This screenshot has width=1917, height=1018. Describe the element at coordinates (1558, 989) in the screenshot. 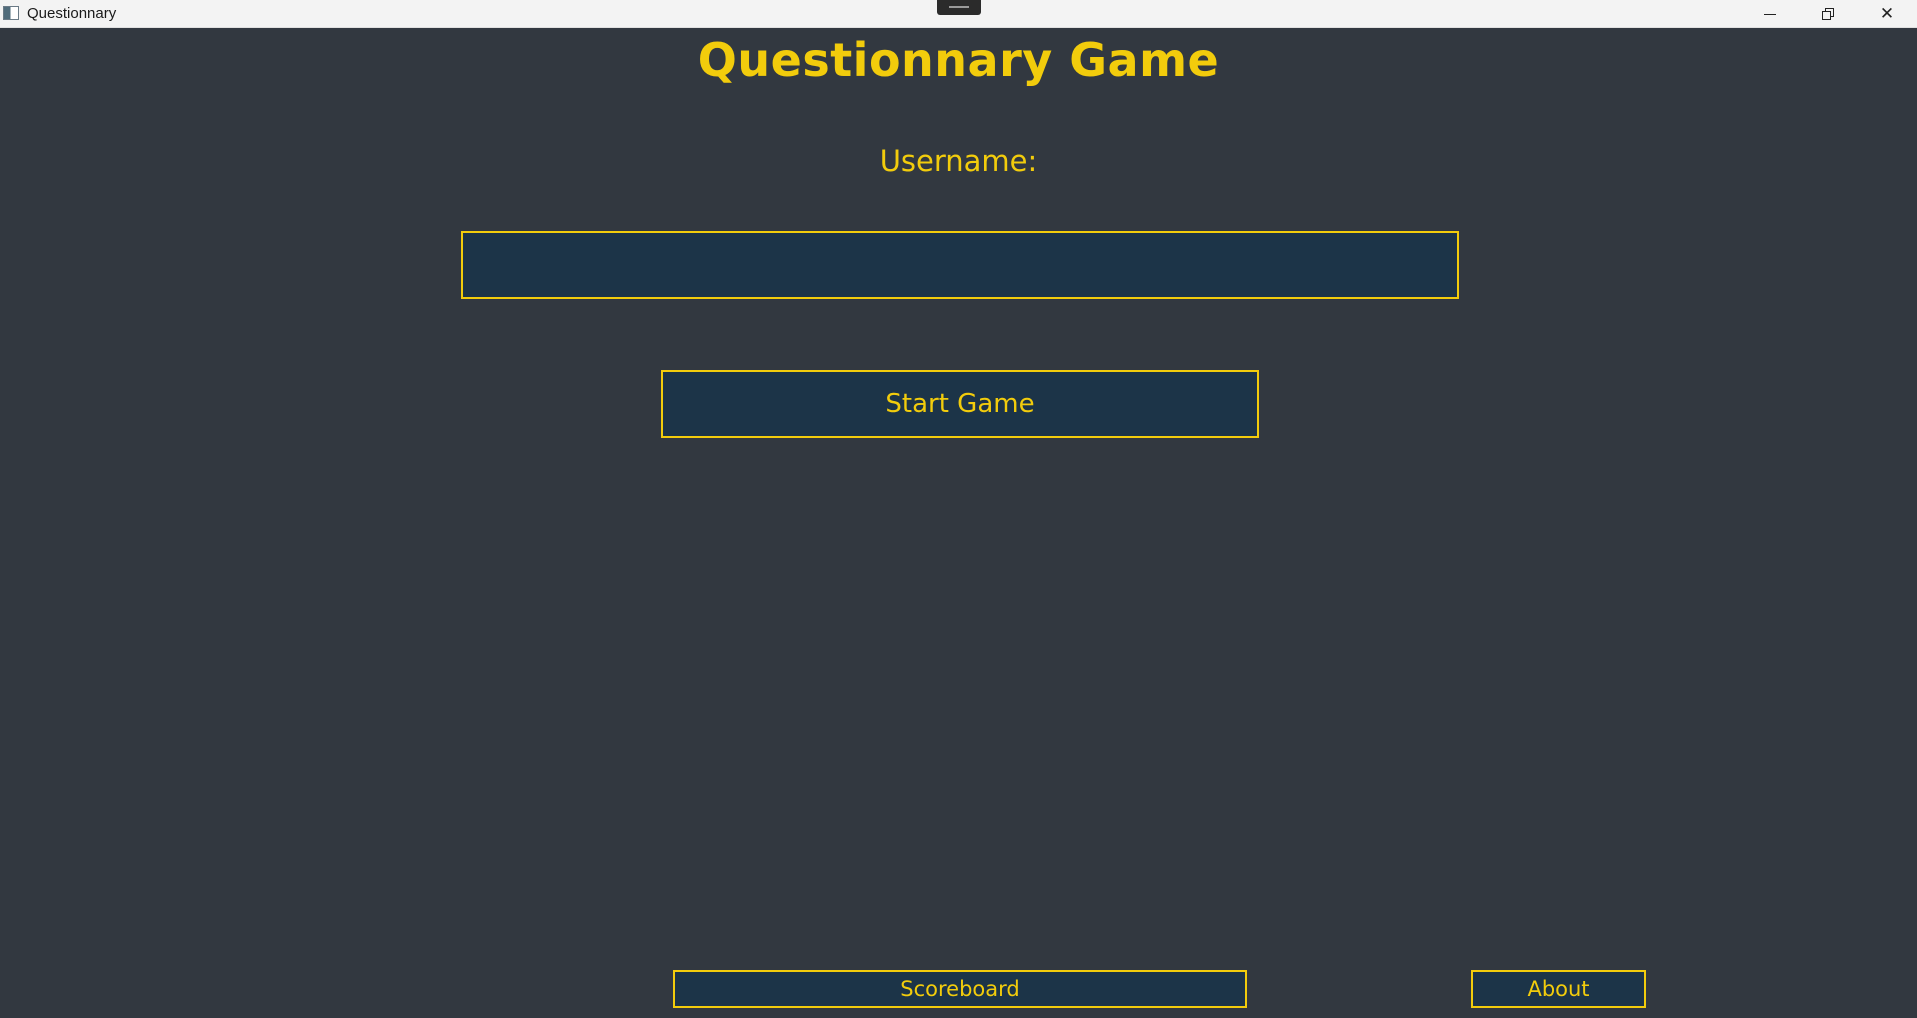

I see `about-button: About` at that location.